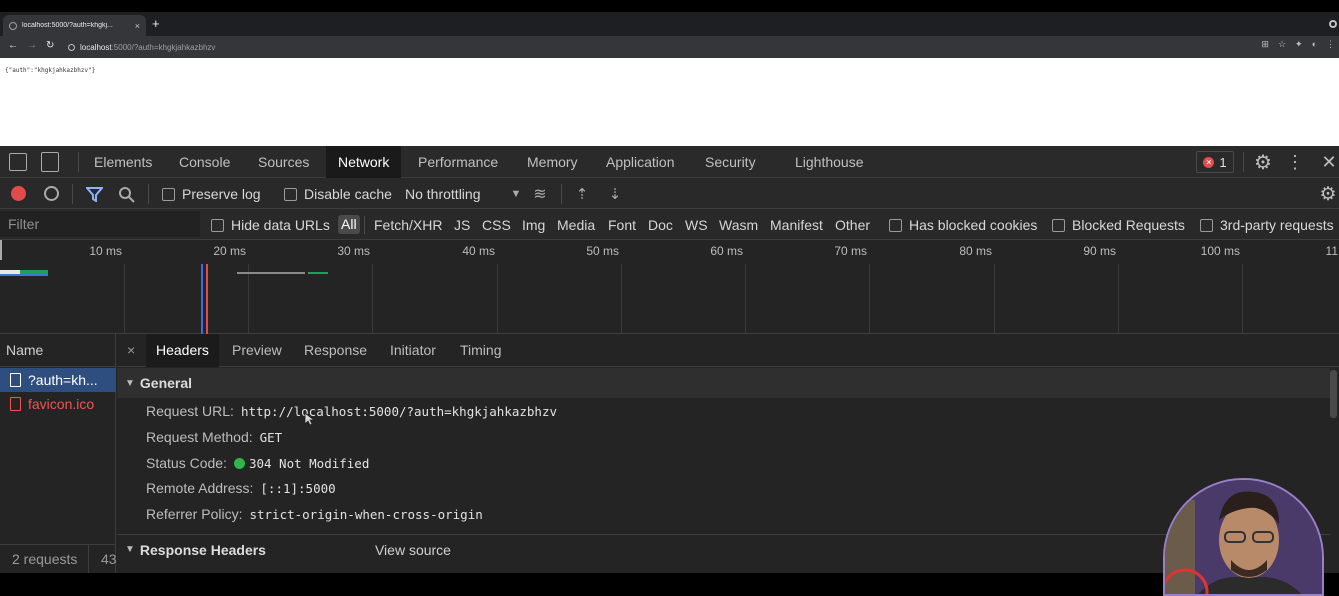 The image size is (1339, 596). What do you see at coordinates (239, 463) in the screenshot?
I see `status-ok-dot-icon` at bounding box center [239, 463].